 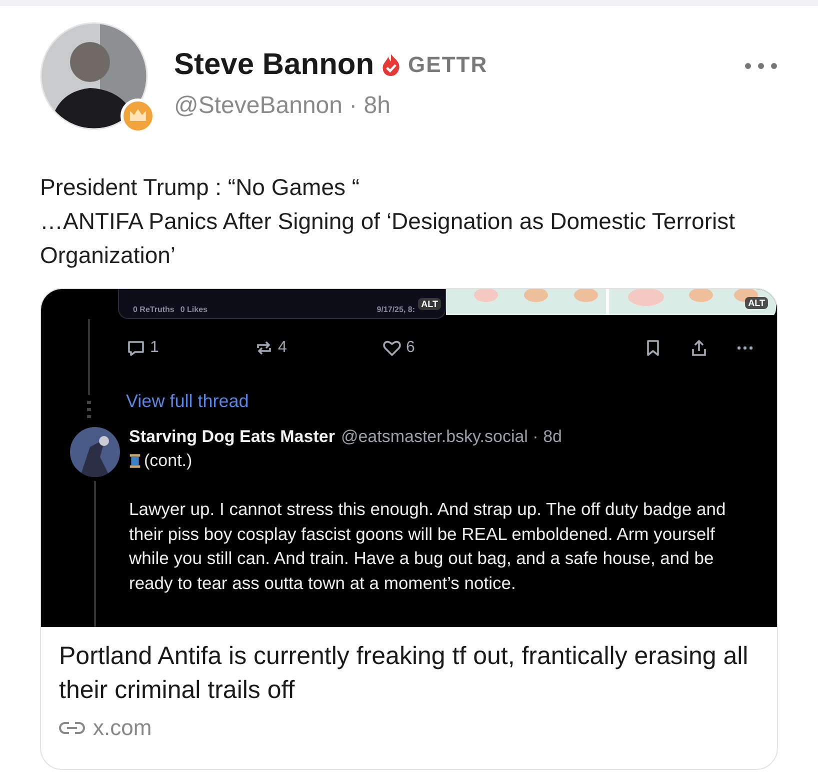 I want to click on likes-count: 0 Likes, so click(x=194, y=309).